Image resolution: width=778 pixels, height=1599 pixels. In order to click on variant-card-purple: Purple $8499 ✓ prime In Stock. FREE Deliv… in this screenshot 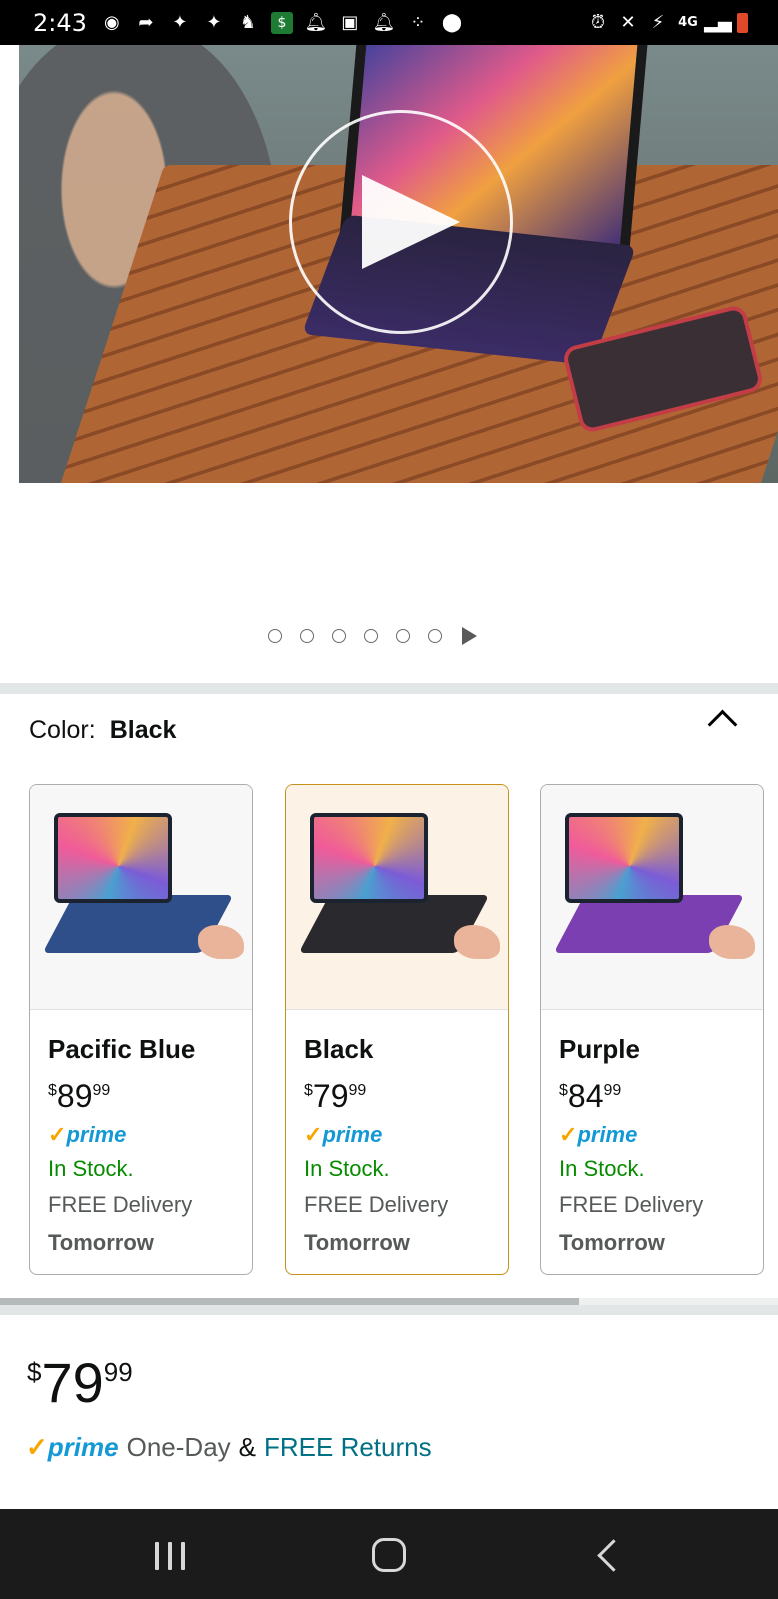, I will do `click(652, 1029)`.